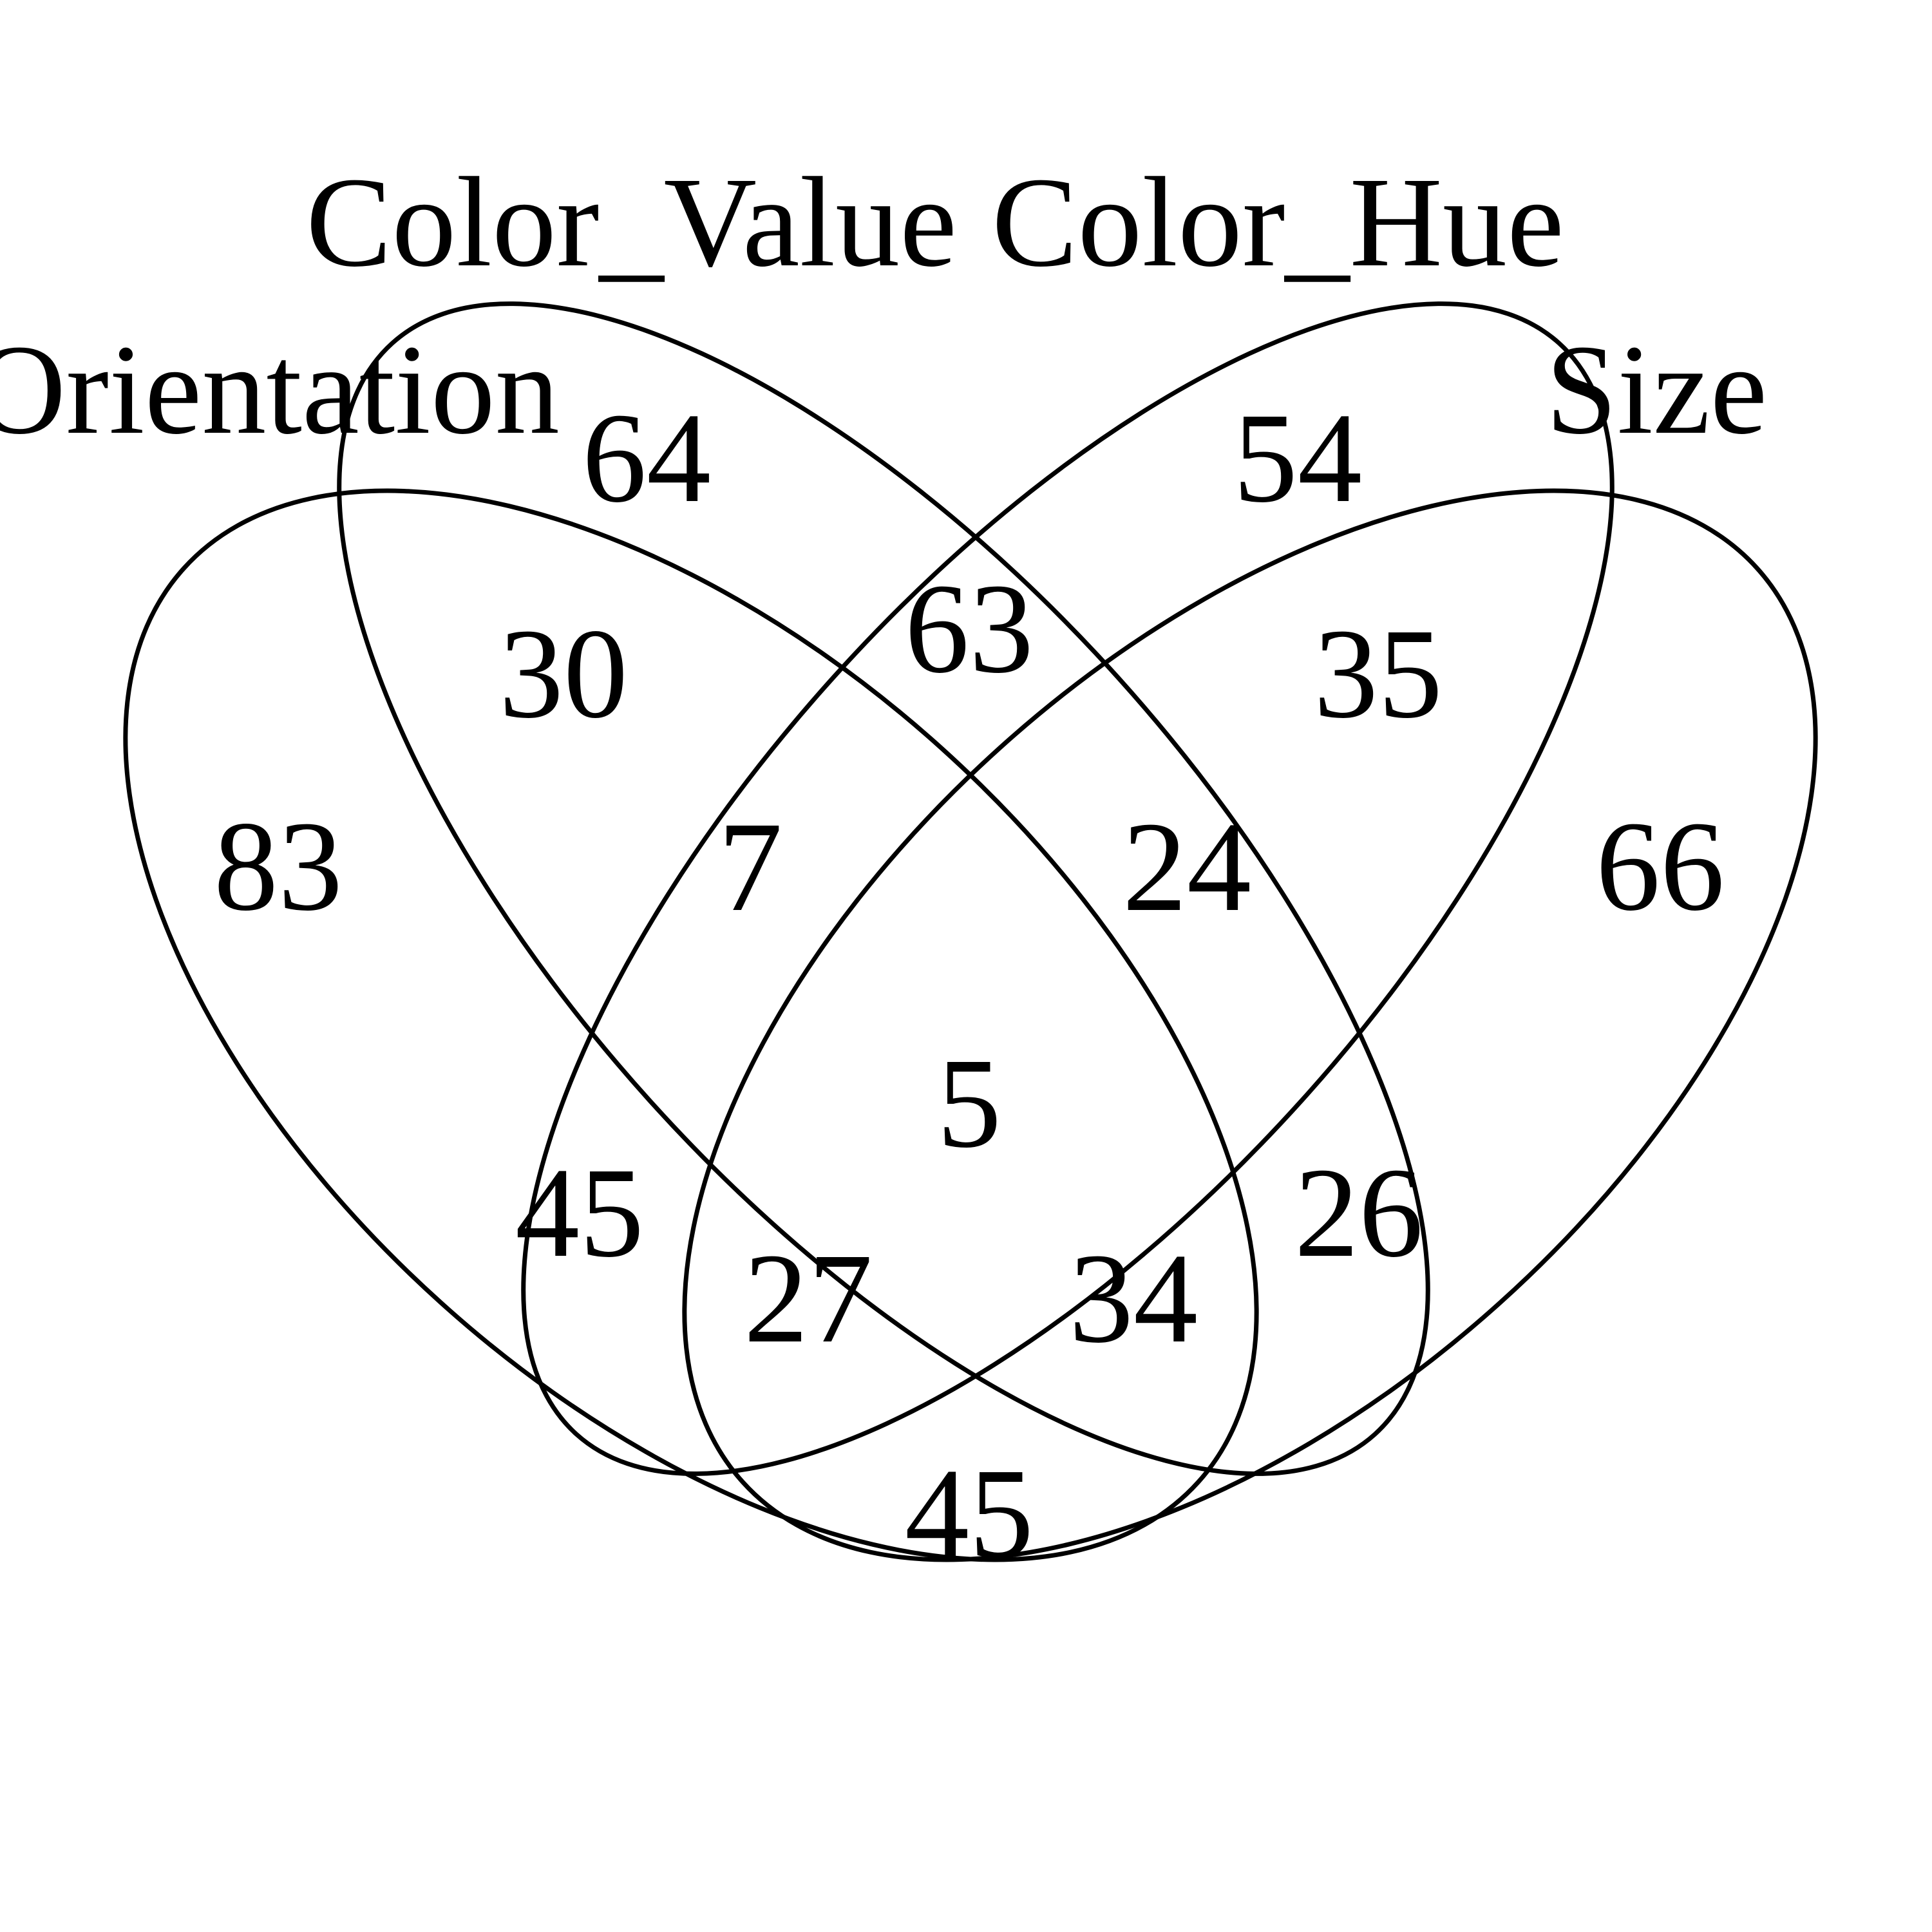  I want to click on count-orientation-size: 45, so click(970, 1514).